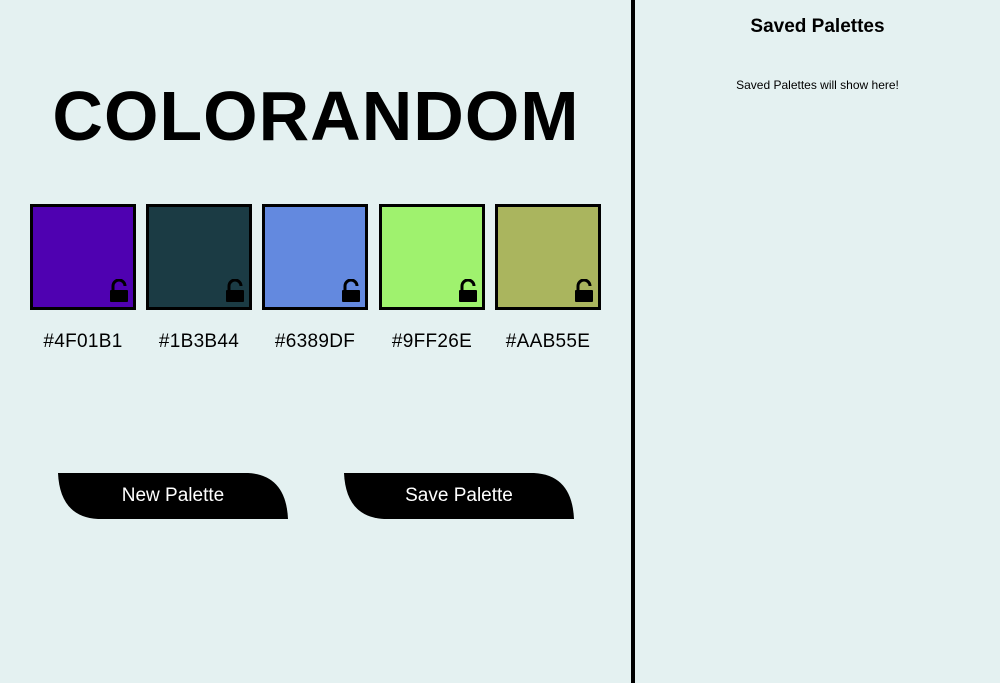  I want to click on app-title: COLORANDOM, so click(316, 116).